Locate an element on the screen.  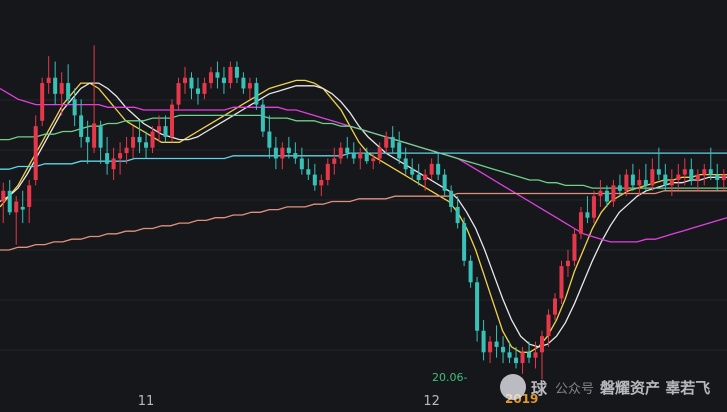
x-tick-label: 12 is located at coordinates (431, 401).